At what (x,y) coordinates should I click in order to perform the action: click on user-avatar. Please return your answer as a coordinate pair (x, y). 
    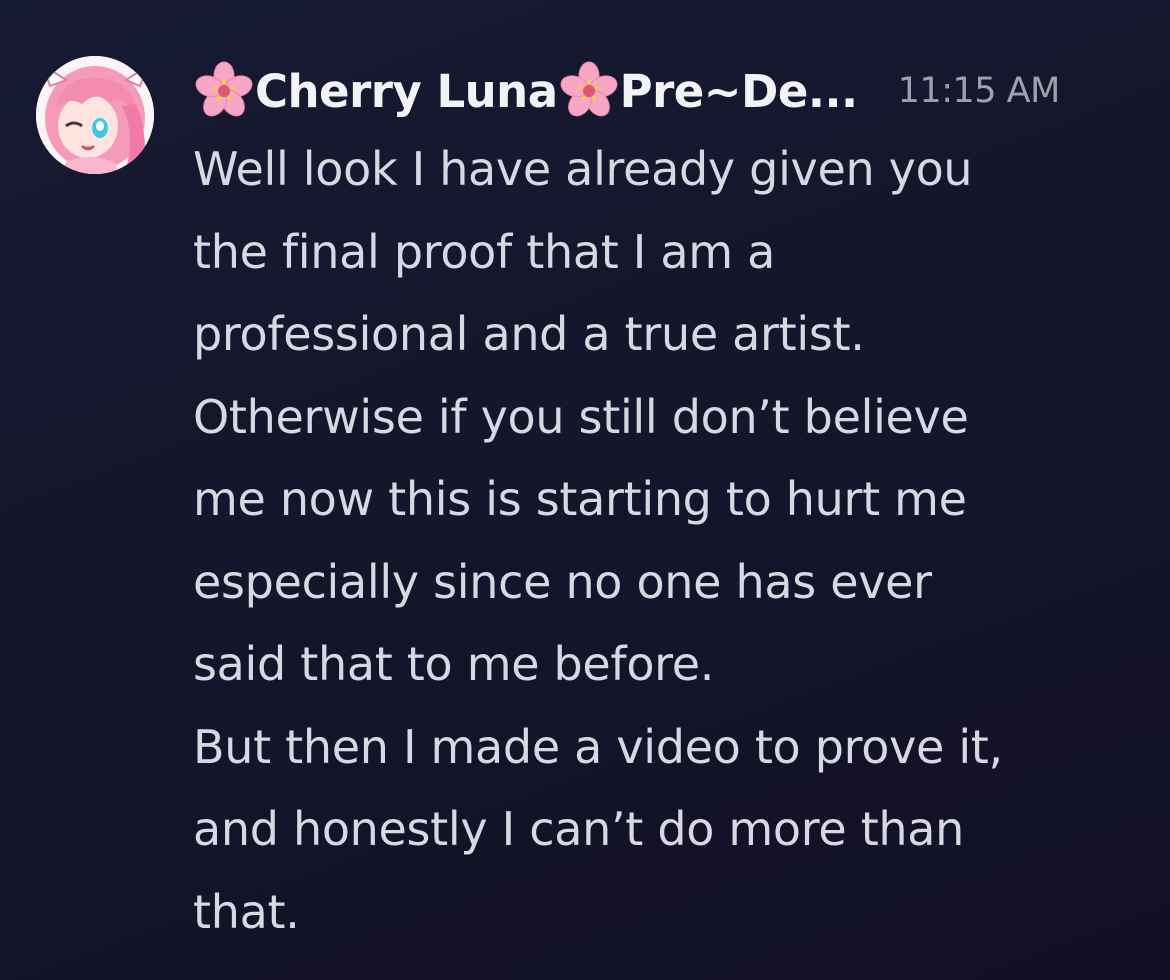
    Looking at the image, I should click on (95, 115).